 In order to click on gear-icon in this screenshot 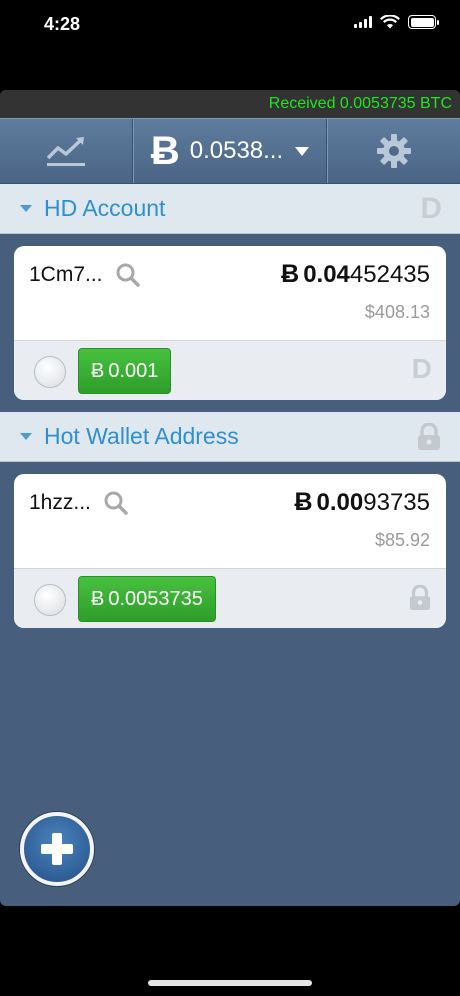, I will do `click(394, 151)`.